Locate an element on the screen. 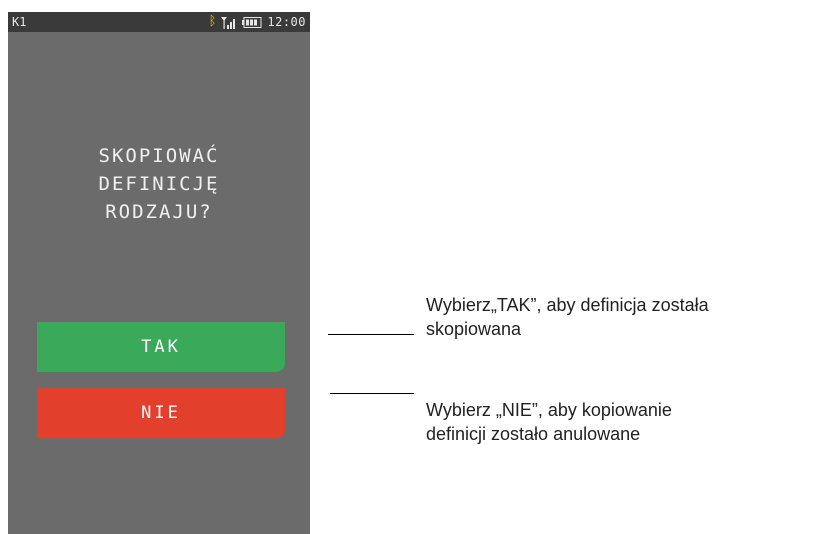 This screenshot has width=825, height=534. no-button: NIE is located at coordinates (161, 413).